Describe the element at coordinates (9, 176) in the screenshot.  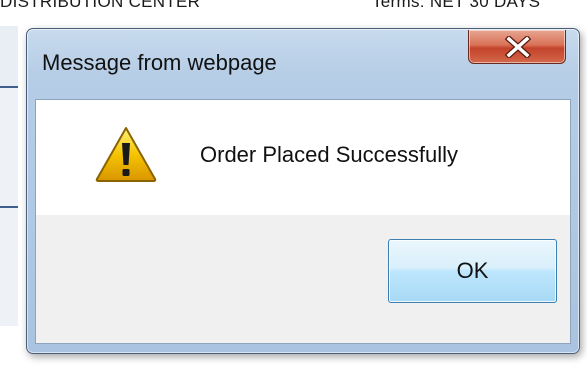
I see `background-page-edge` at that location.